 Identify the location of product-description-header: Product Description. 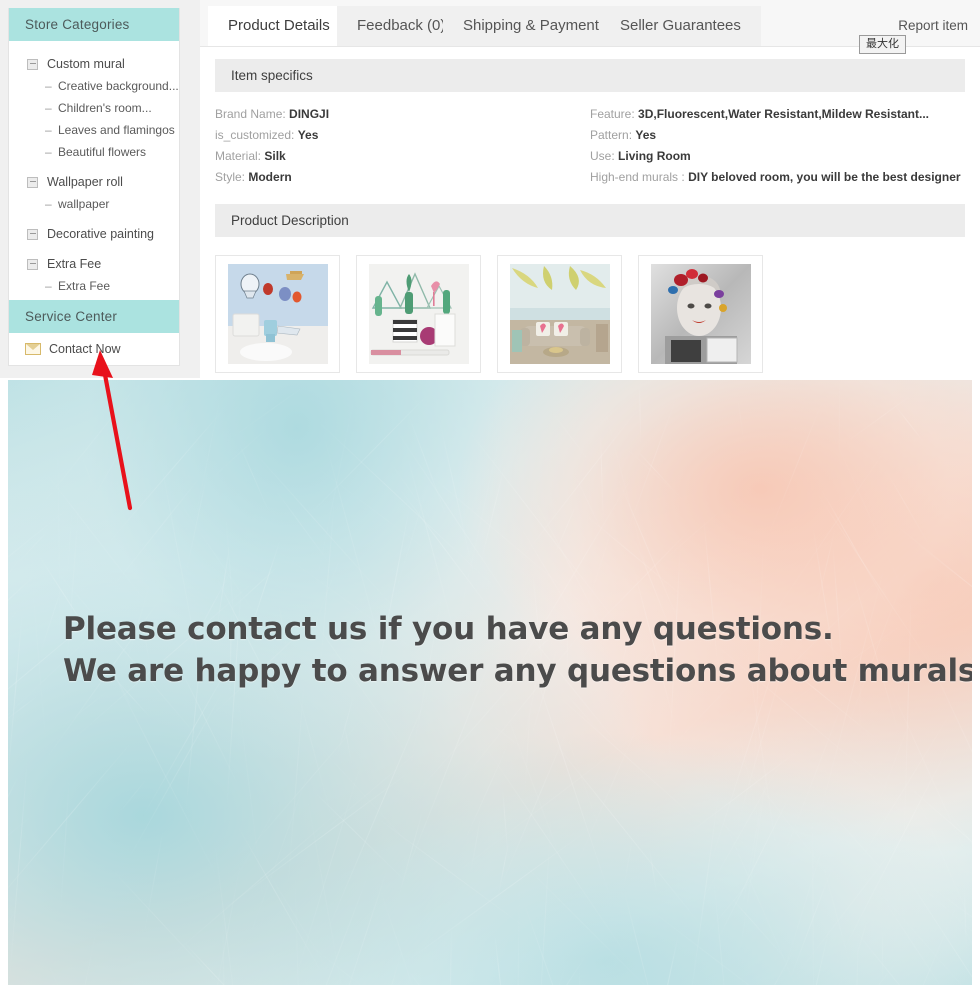
(590, 220).